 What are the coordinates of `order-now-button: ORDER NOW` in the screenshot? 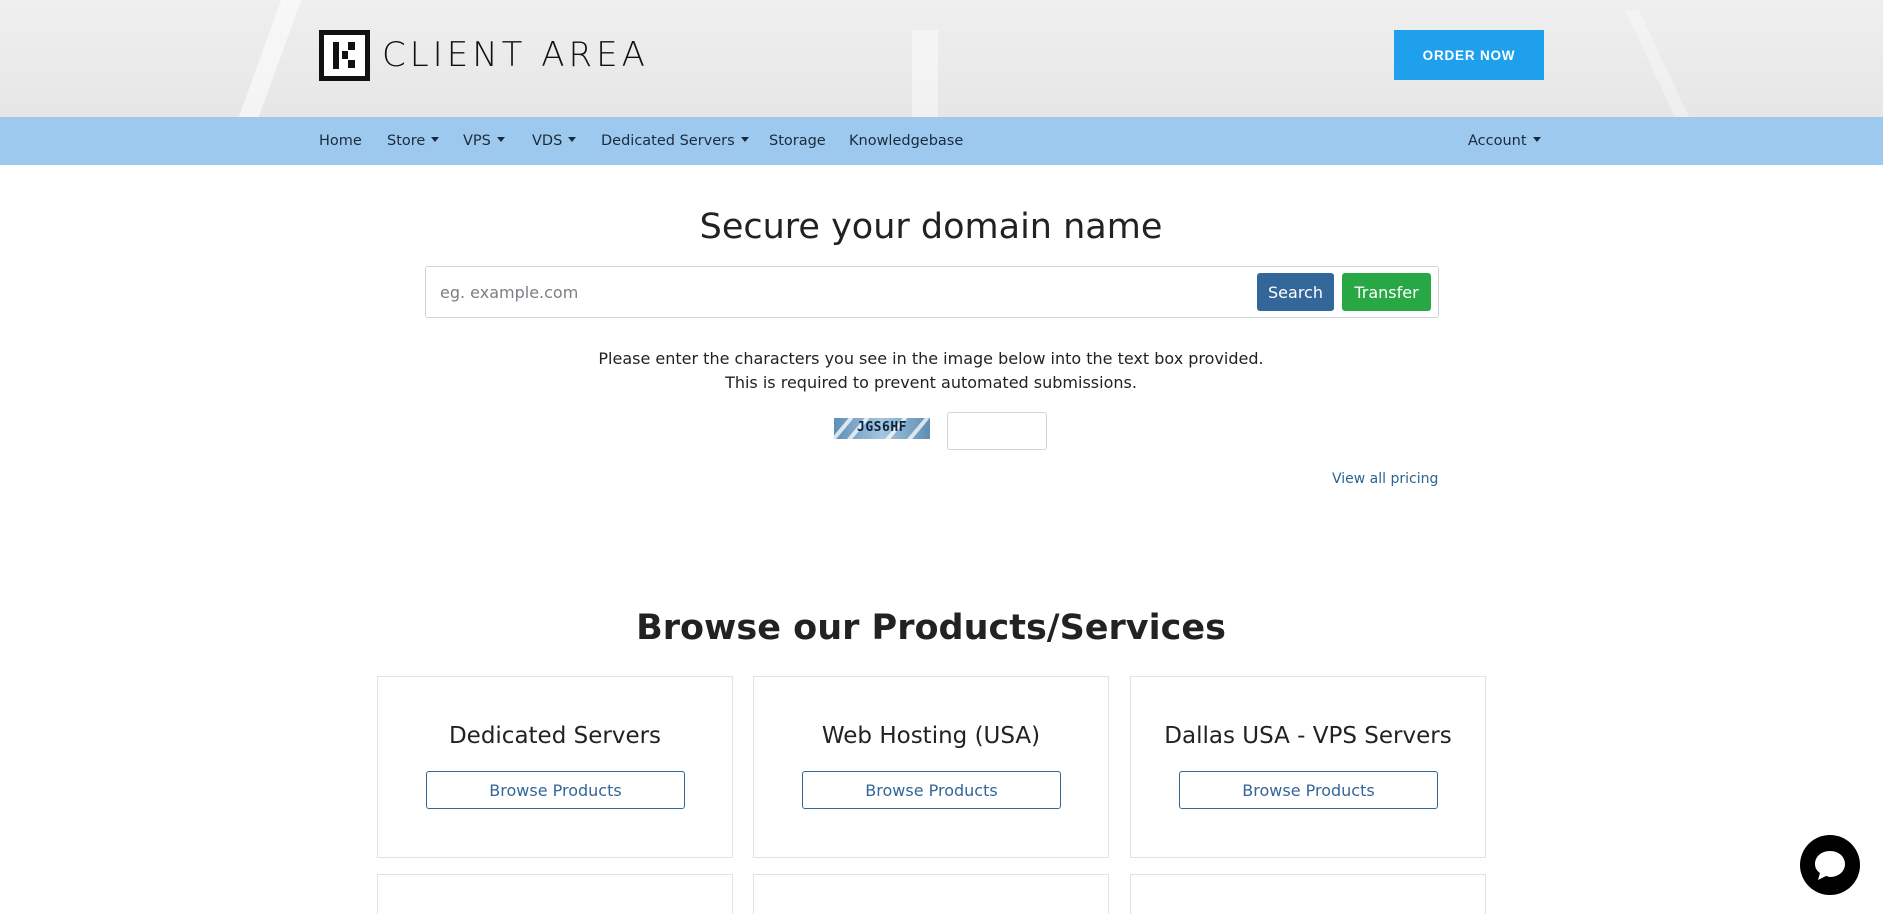 It's located at (1469, 55).